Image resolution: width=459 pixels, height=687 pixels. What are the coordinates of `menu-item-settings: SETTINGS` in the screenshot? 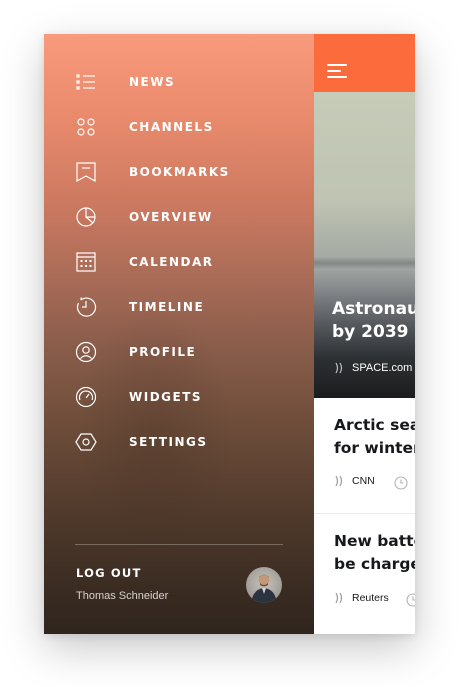 It's located at (179, 441).